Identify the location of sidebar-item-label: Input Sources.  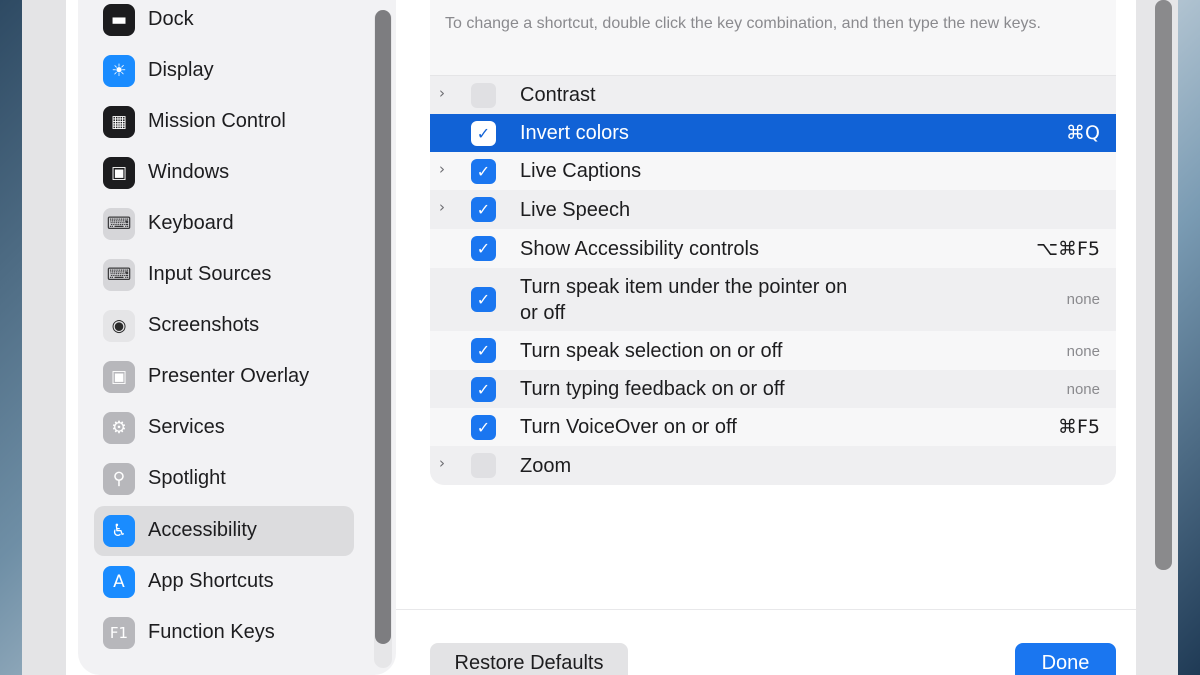
(210, 274).